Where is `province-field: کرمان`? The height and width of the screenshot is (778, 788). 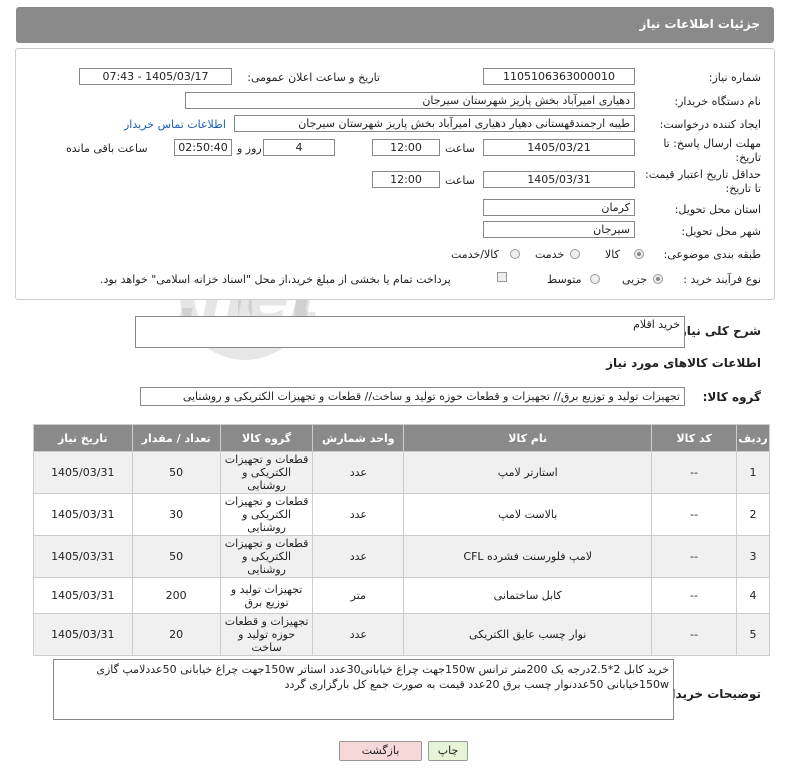
province-field: کرمان is located at coordinates (559, 207).